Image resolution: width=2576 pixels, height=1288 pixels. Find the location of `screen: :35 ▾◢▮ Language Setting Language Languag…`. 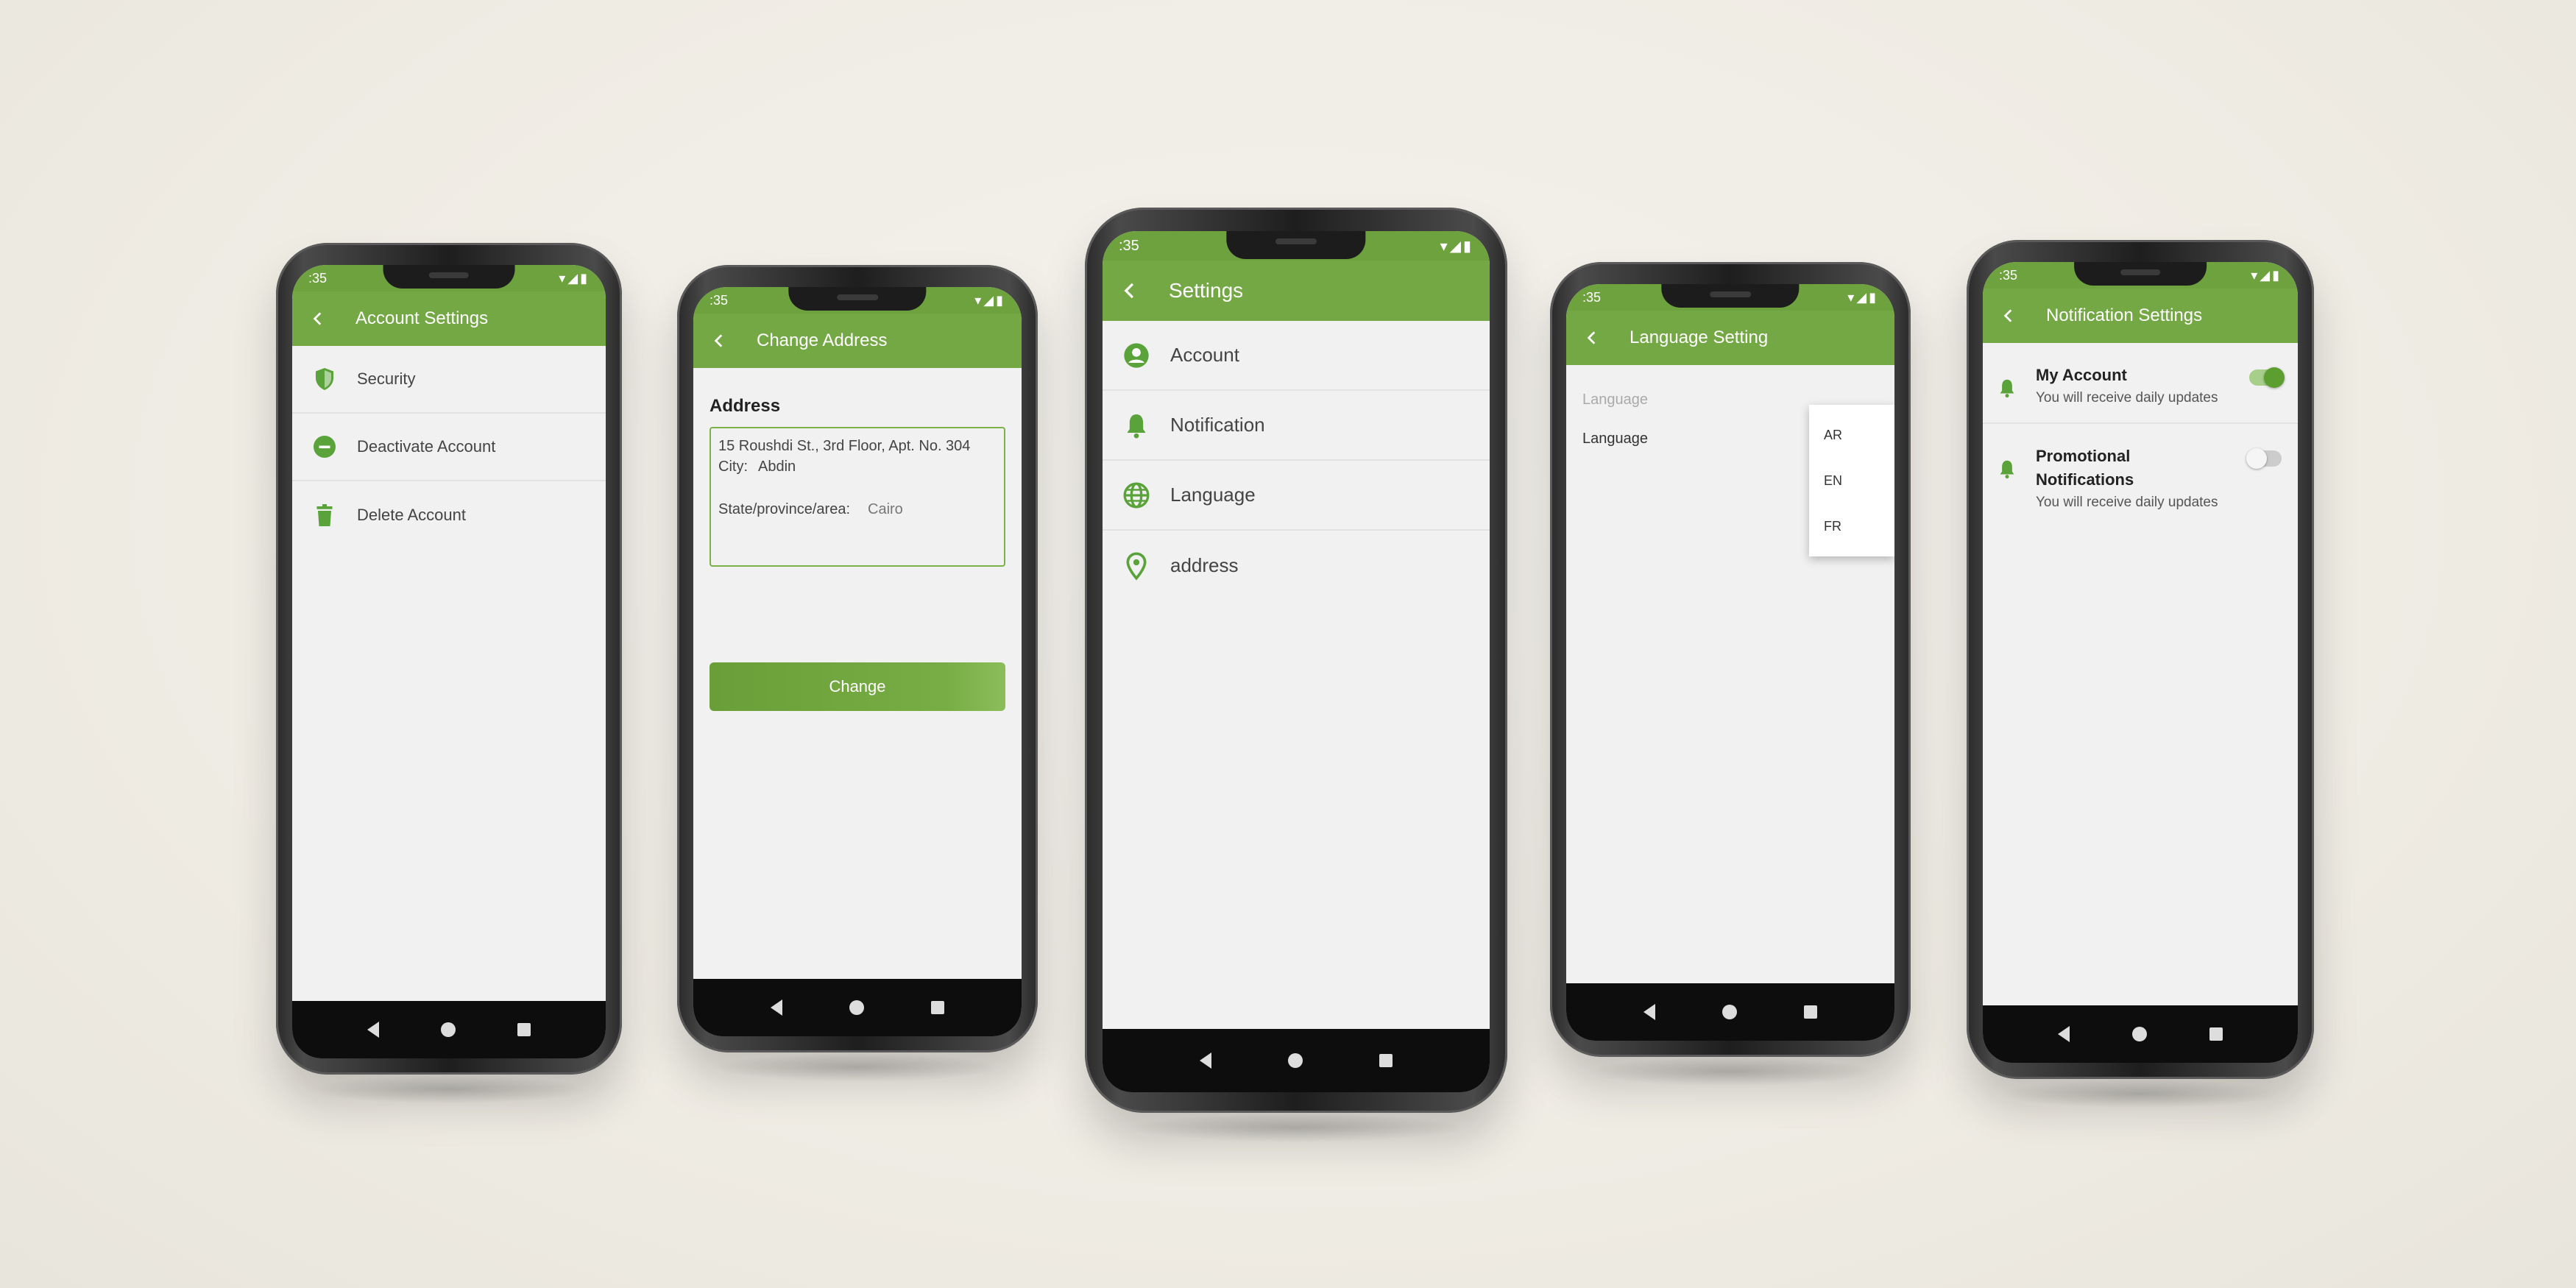

screen: :35 ▾◢▮ Language Setting Language Languag… is located at coordinates (1730, 662).